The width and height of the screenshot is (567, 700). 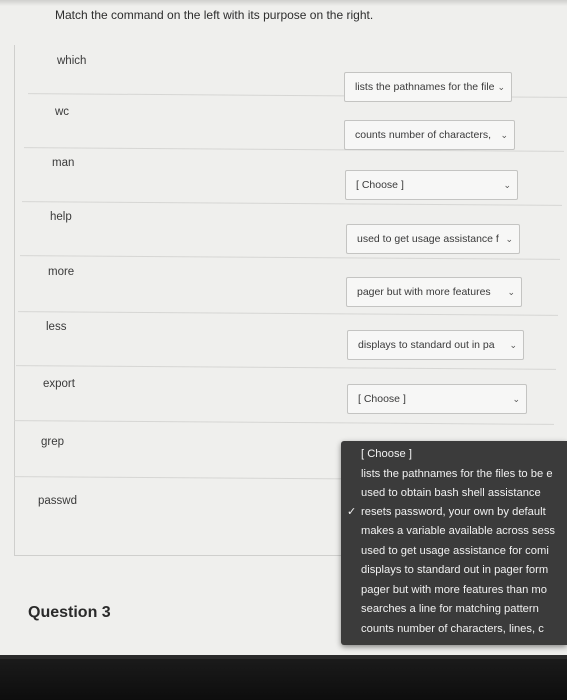 I want to click on command-help: help, so click(x=61, y=217).